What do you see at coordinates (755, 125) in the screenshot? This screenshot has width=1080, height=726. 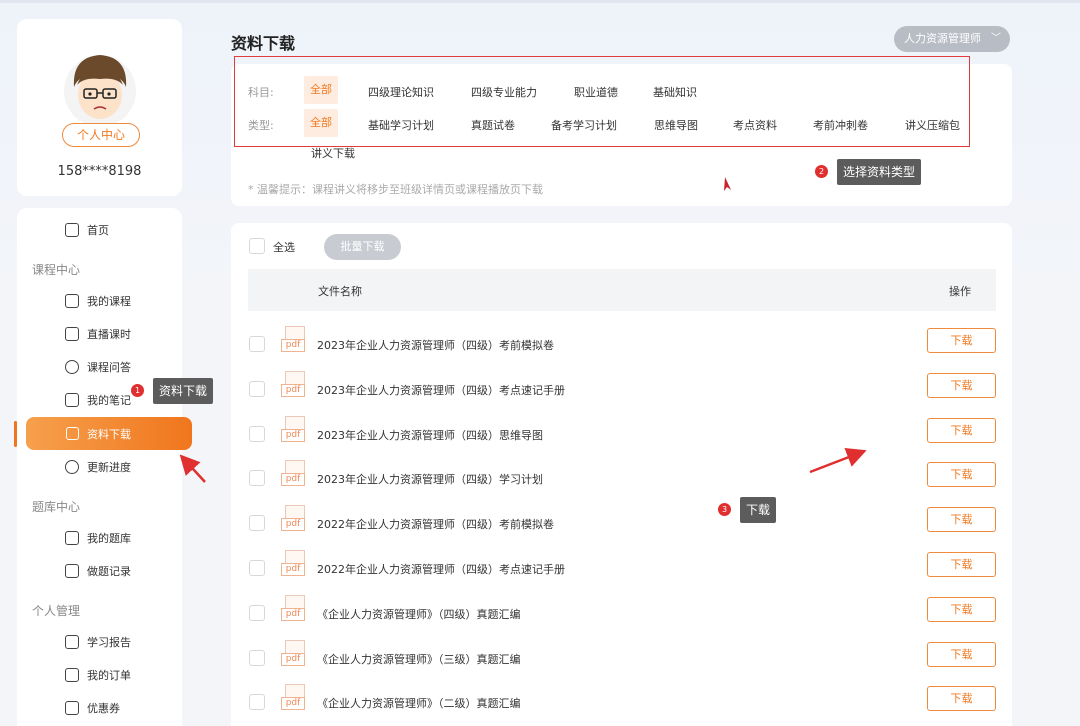 I see `type-option: 考点资料` at bounding box center [755, 125].